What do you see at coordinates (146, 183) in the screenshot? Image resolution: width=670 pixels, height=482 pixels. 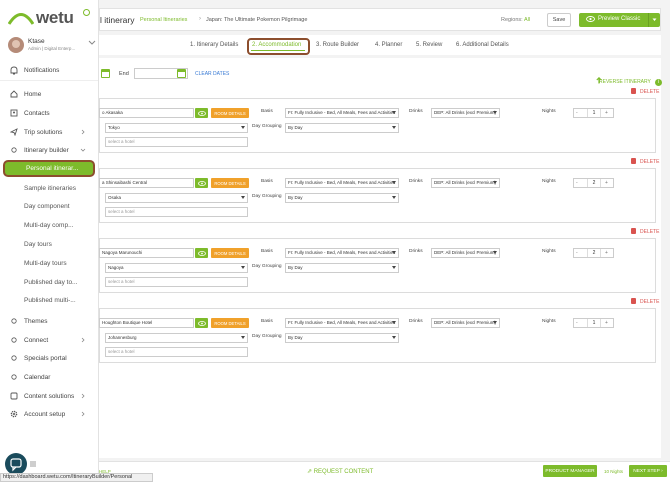 I see `hotel-input: a Shinsaibashi Central` at bounding box center [146, 183].